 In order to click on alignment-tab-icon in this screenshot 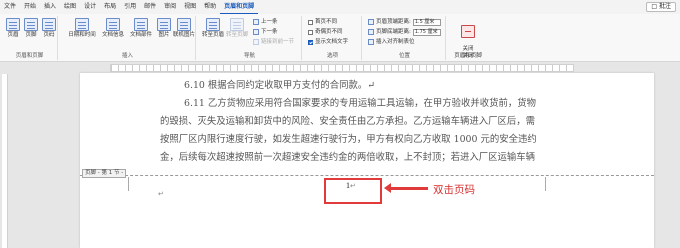, I will do `click(371, 42)`.